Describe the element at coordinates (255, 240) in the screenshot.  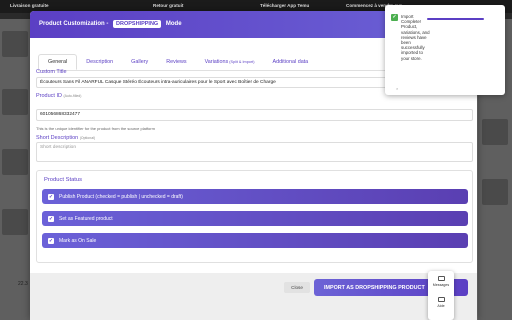
I see `on-sale-option: ✓ Mark as On Sale` at that location.